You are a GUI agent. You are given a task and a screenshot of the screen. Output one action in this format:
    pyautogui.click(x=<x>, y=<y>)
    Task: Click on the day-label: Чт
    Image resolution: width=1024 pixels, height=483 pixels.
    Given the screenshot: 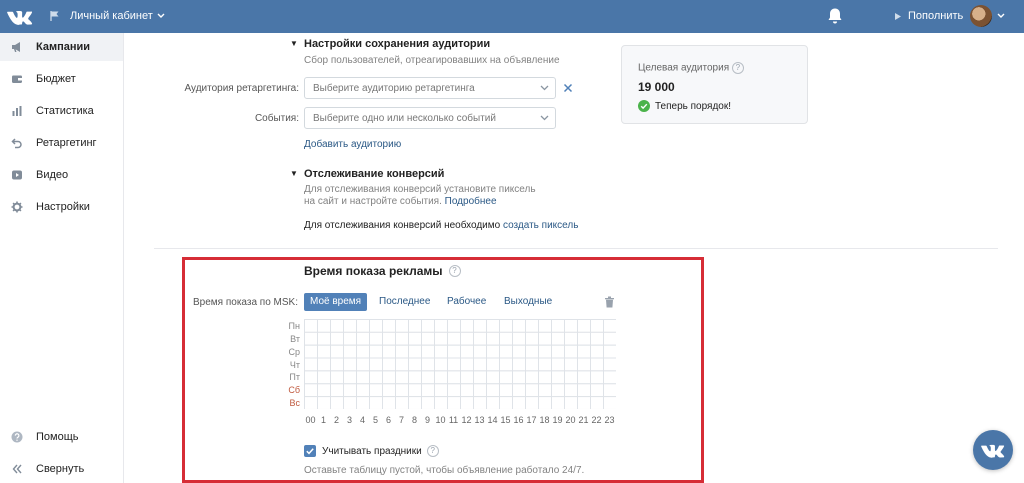 What is the action you would take?
    pyautogui.click(x=292, y=365)
    